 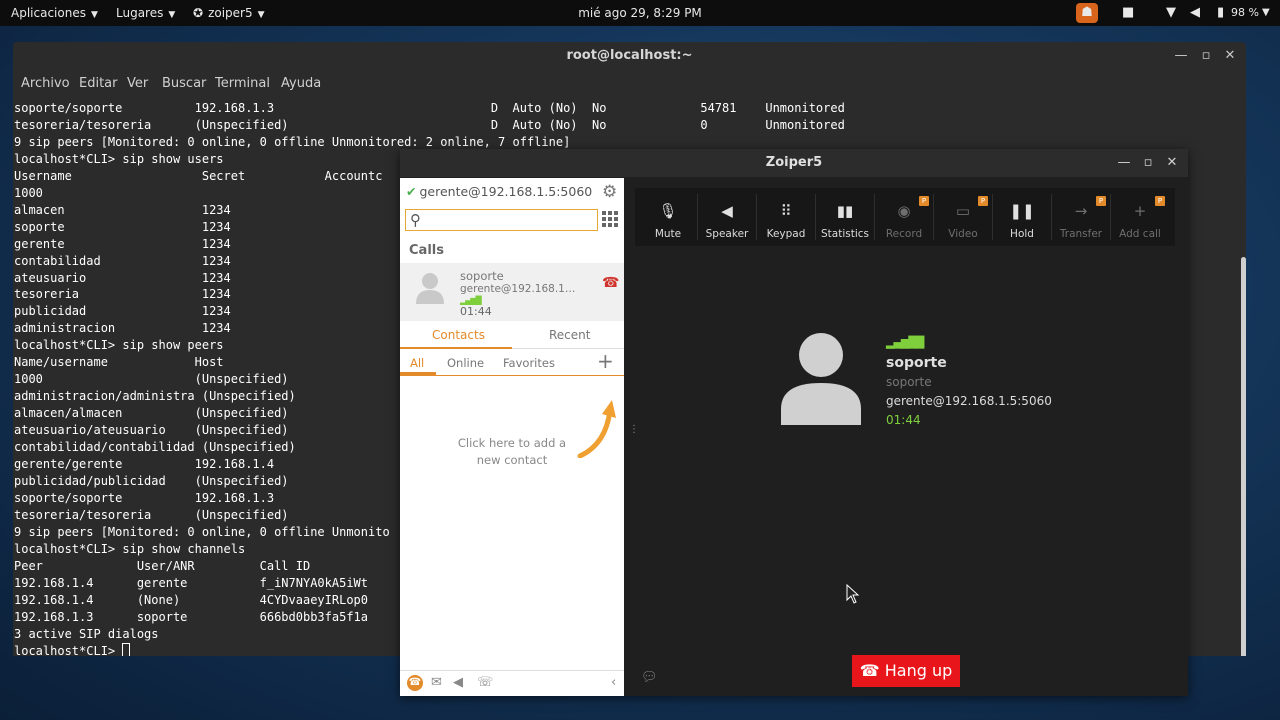 I want to click on search-icon: ⚲, so click(x=415, y=220).